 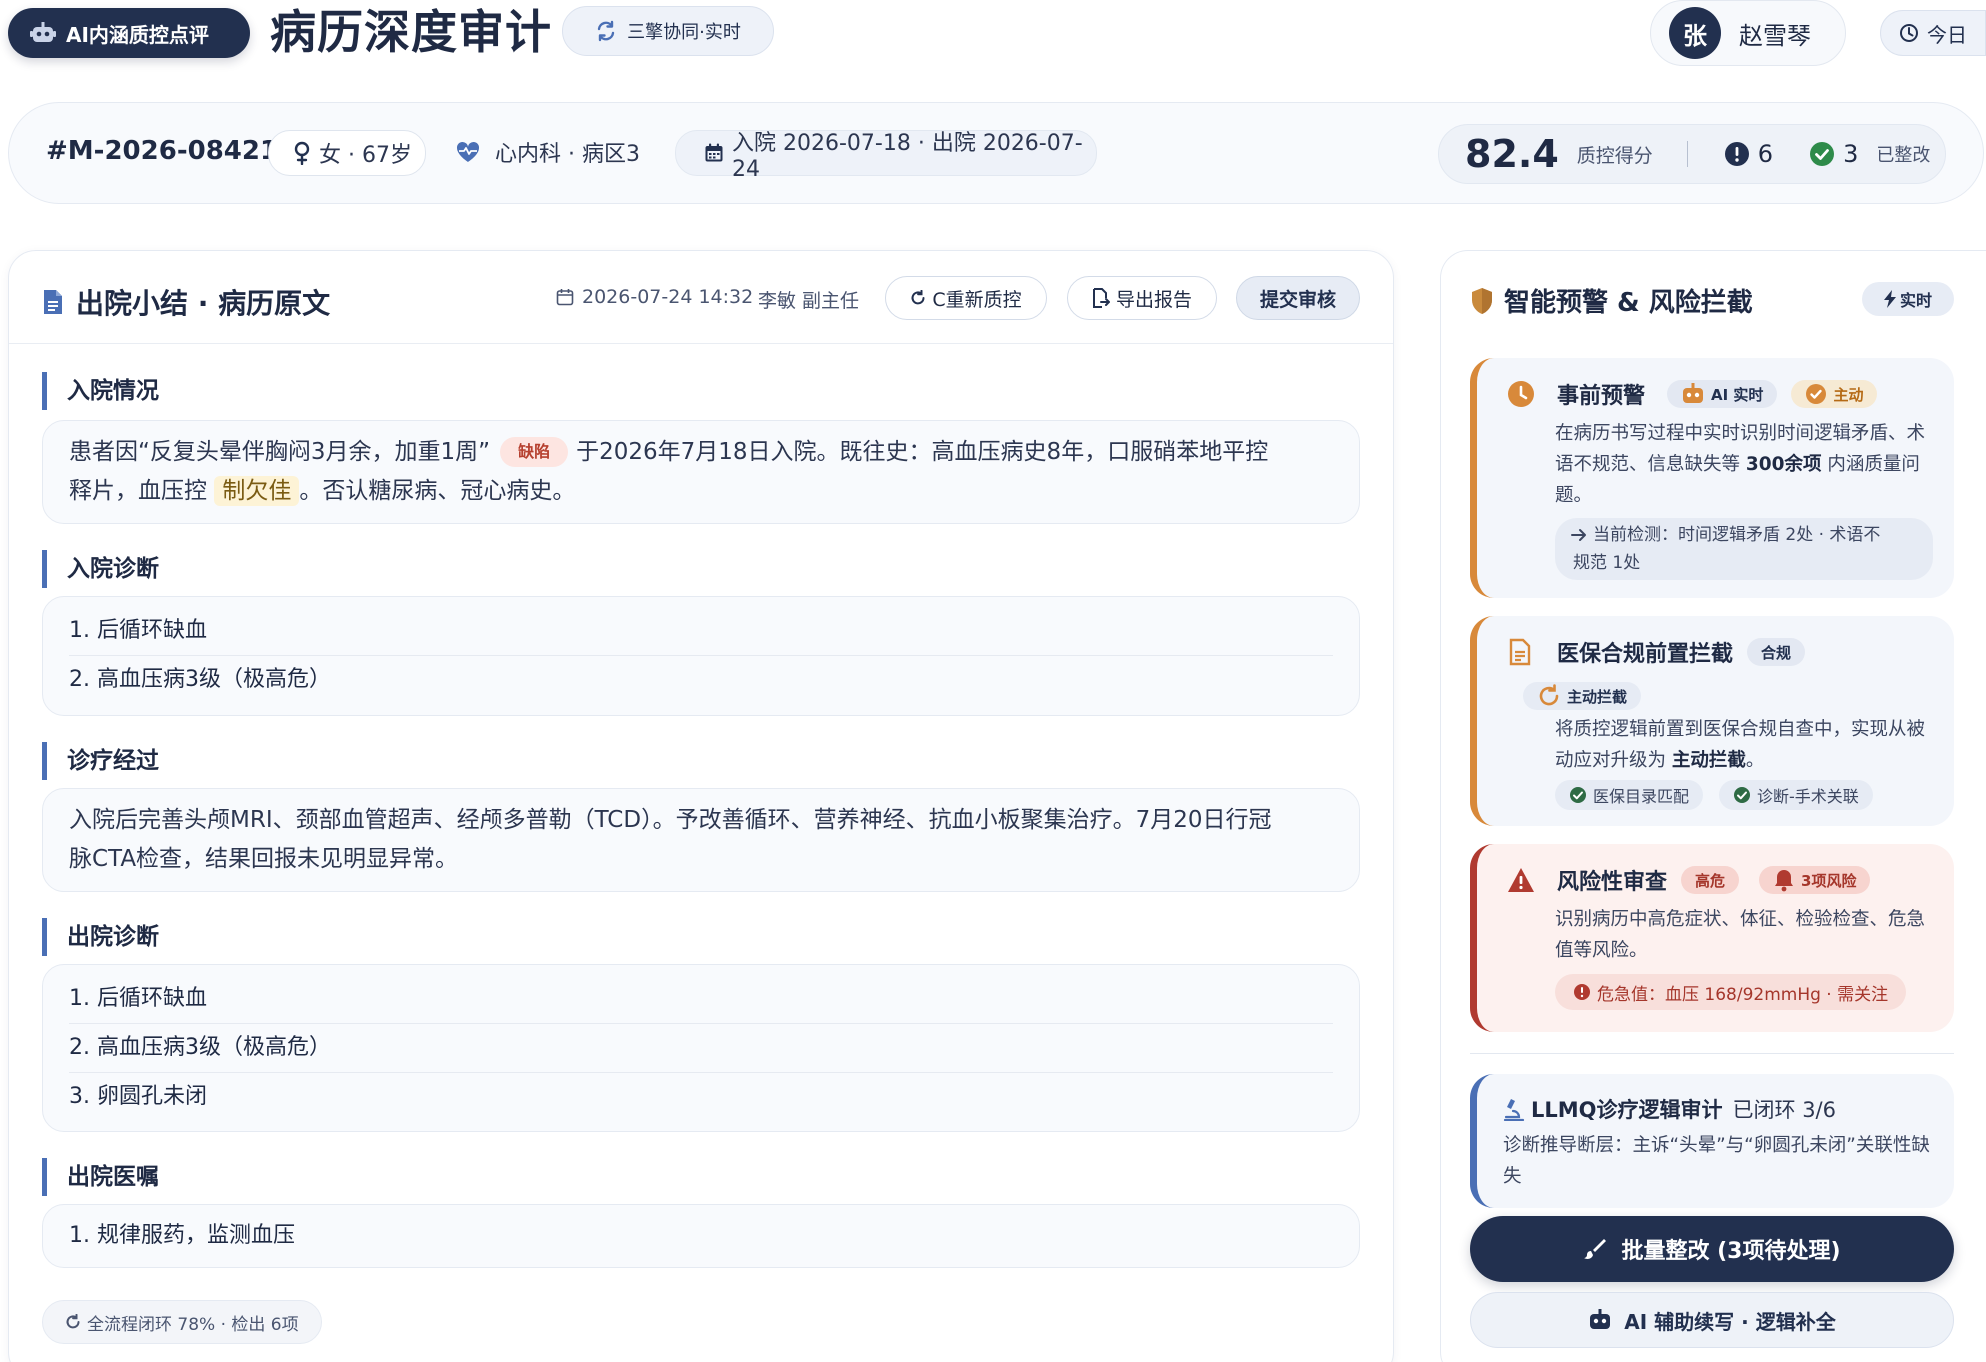 I want to click on ai-assist-button: AI 辅助续写 · 逻辑补全, so click(x=1712, y=1320).